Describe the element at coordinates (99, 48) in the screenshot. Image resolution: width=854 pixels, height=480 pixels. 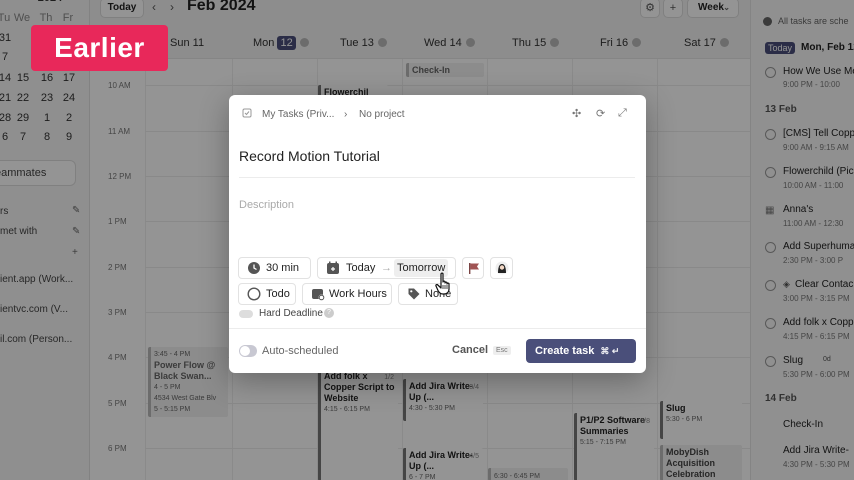
I see `earlier-badge: Earlier` at that location.